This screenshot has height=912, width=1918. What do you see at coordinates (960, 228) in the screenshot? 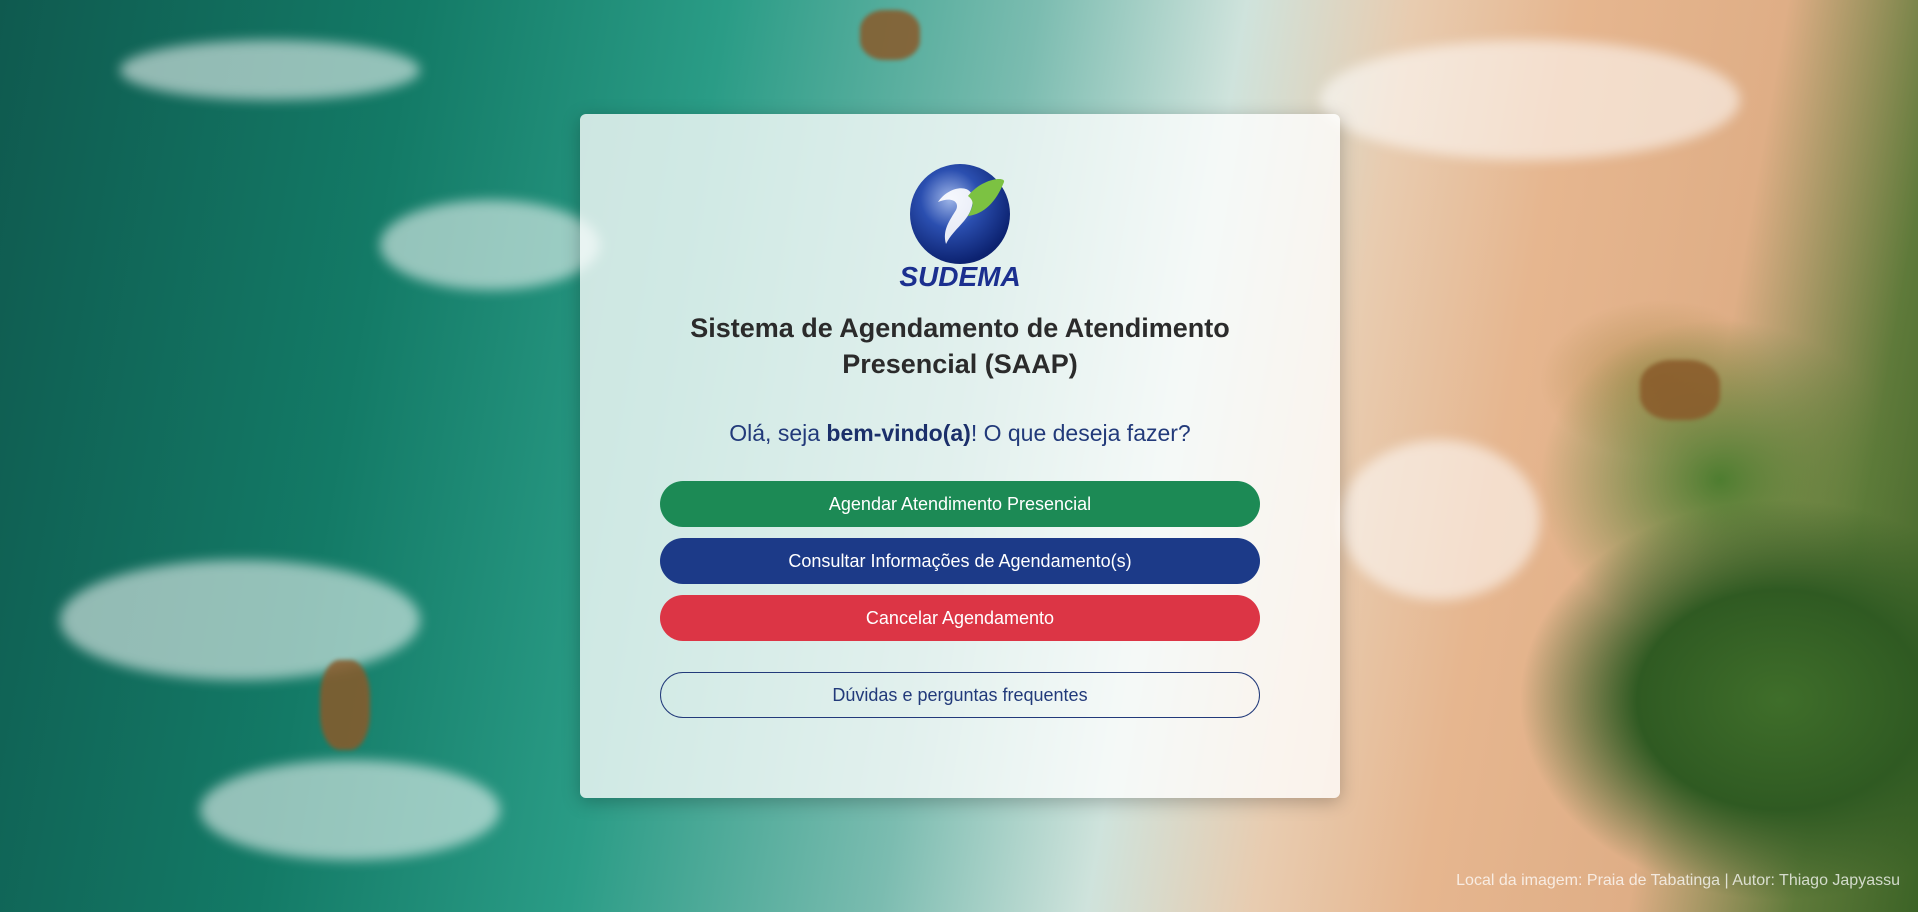
I see `sudema-logo-icon: SUDEMA` at bounding box center [960, 228].